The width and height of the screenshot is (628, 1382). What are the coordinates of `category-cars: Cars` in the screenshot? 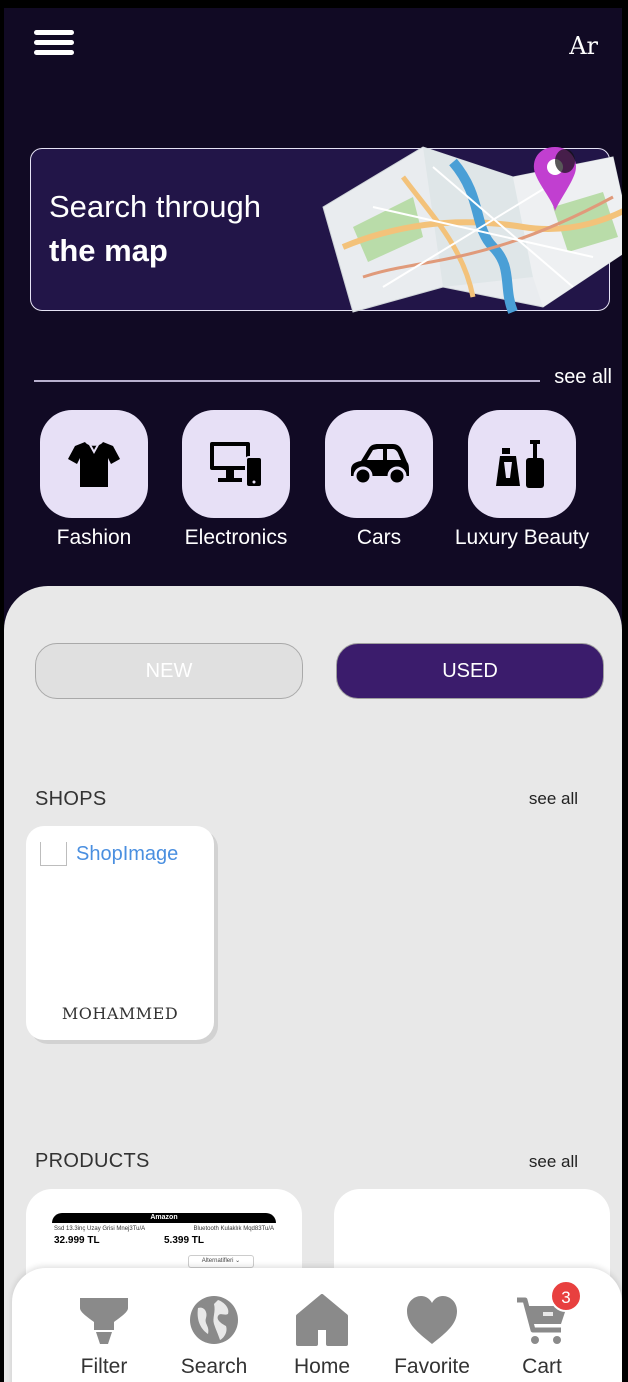 It's located at (379, 480).